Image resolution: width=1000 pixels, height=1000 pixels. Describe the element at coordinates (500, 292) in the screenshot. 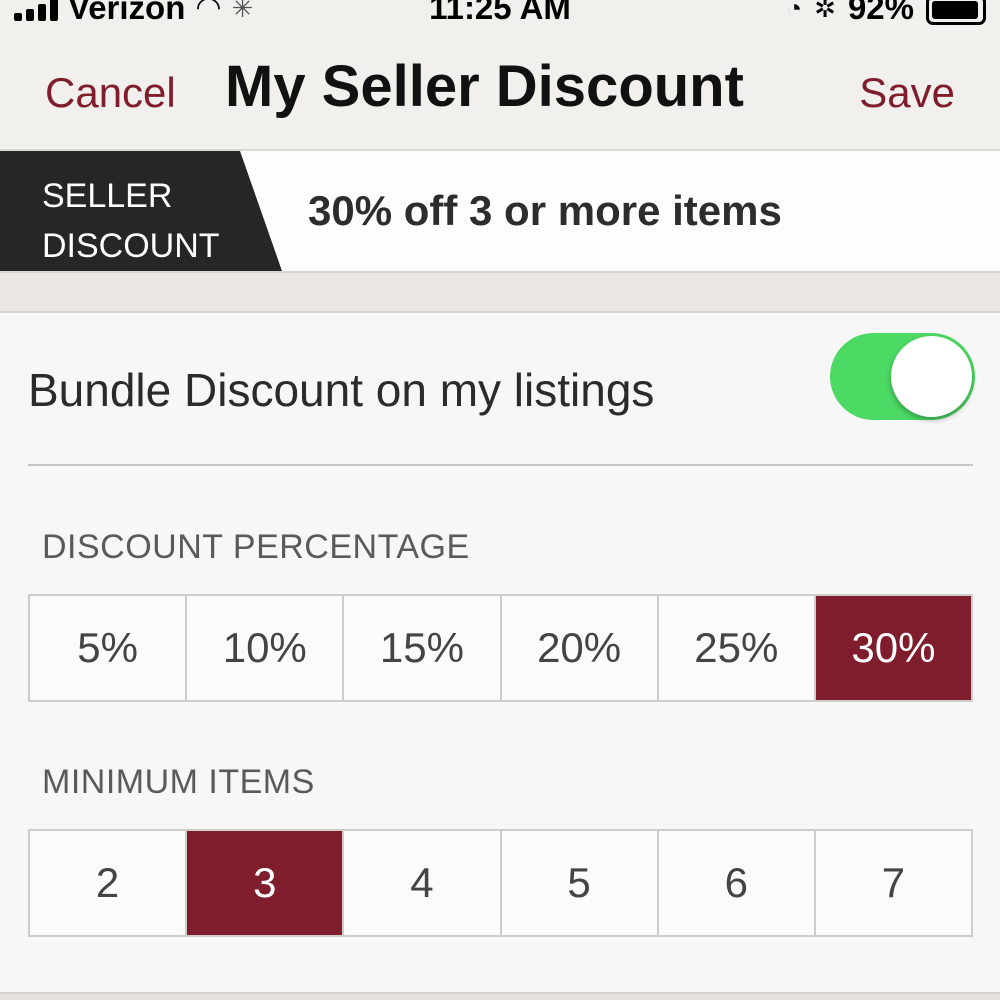

I see `section-separator` at that location.